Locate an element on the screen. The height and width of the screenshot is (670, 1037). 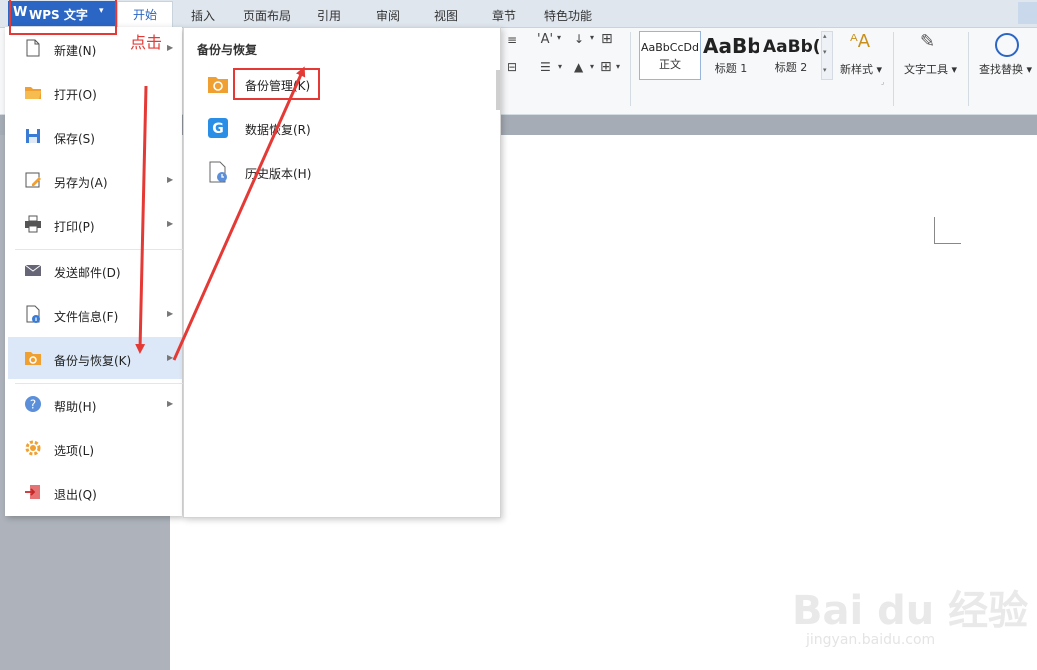
app-menu-caret-icon: ▾ is located at coordinates (101, 11).